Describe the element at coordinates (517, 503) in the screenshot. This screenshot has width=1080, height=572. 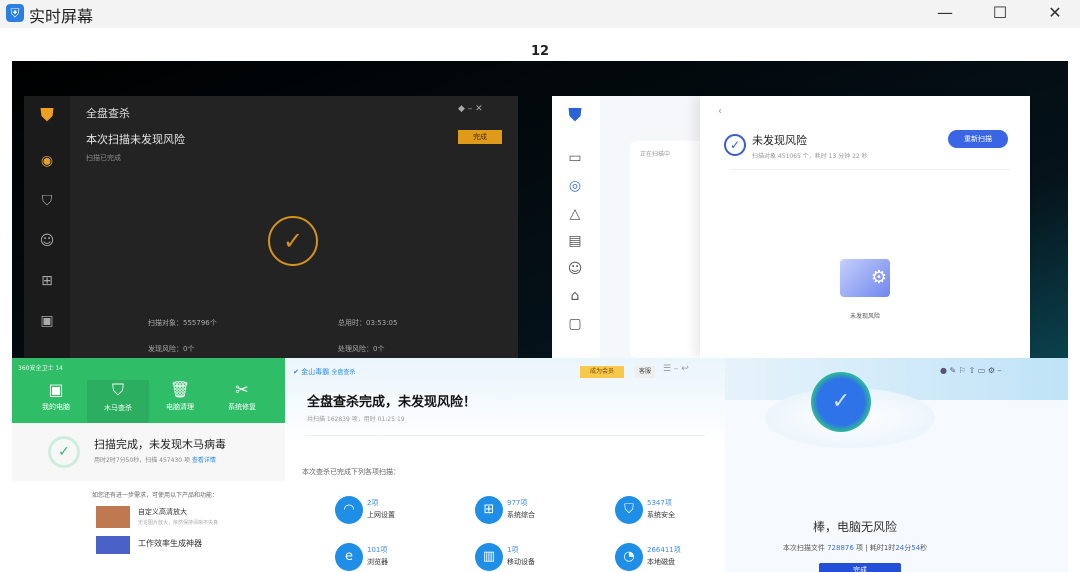
I see `item-count: 977项` at that location.